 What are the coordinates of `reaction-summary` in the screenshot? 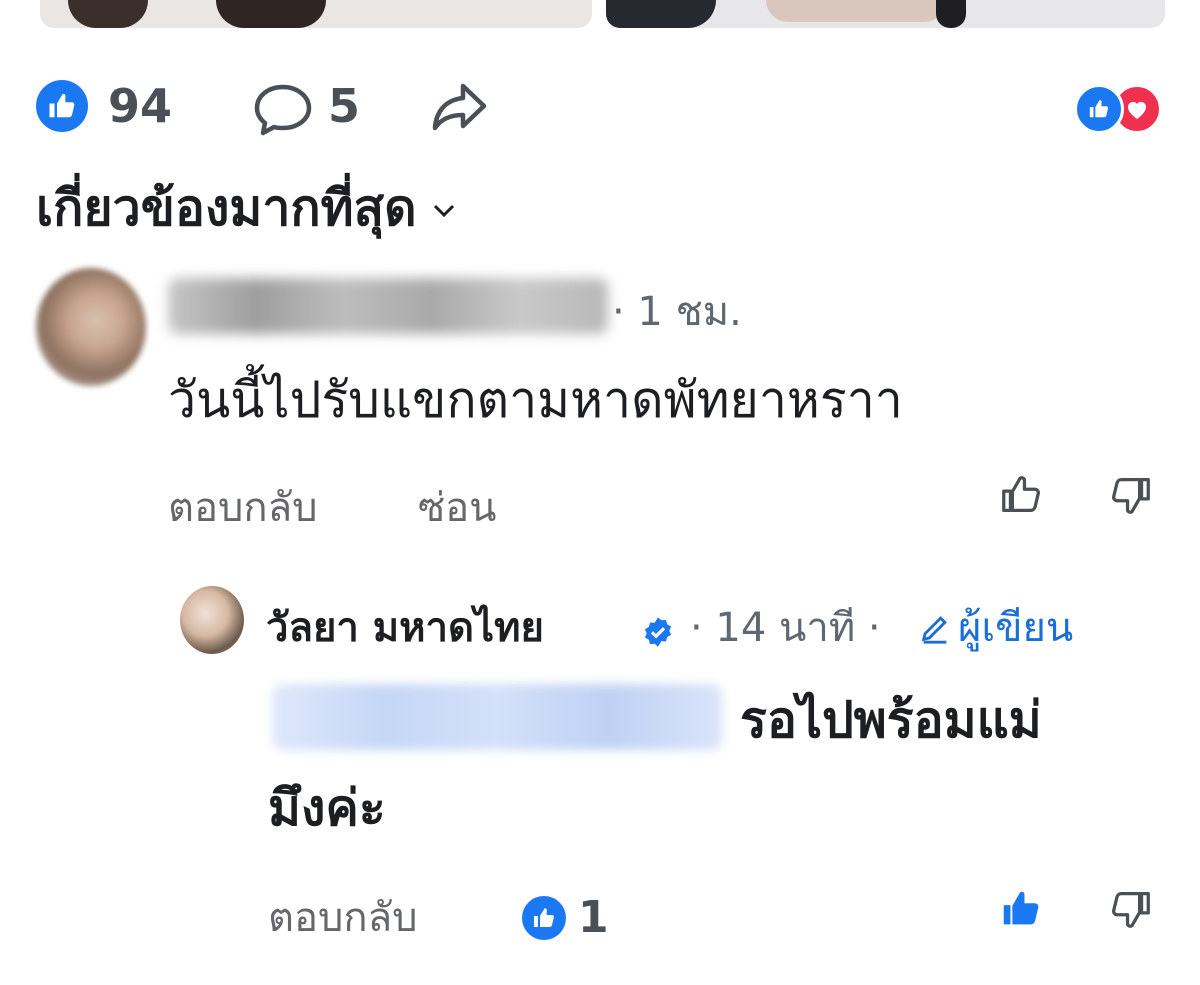 It's located at (1120, 109).